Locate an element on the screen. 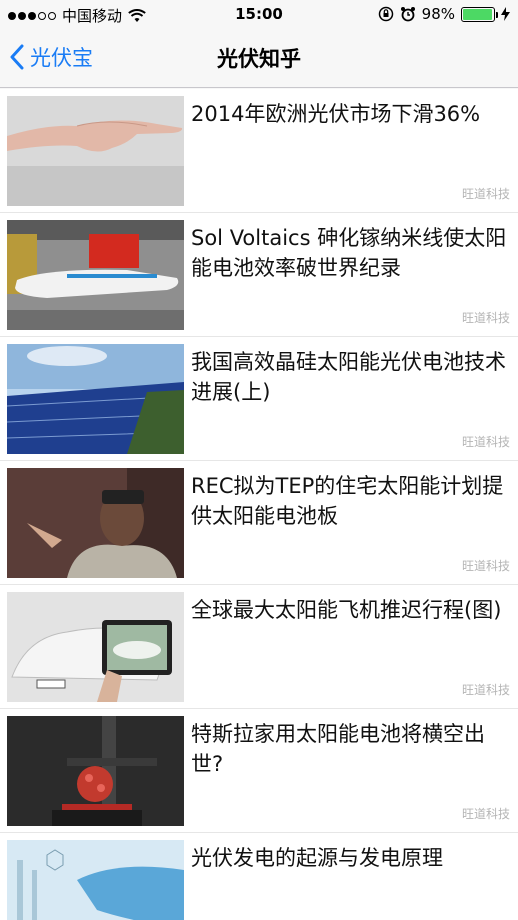 This screenshot has width=518, height=920. charging-icon is located at coordinates (505, 14).